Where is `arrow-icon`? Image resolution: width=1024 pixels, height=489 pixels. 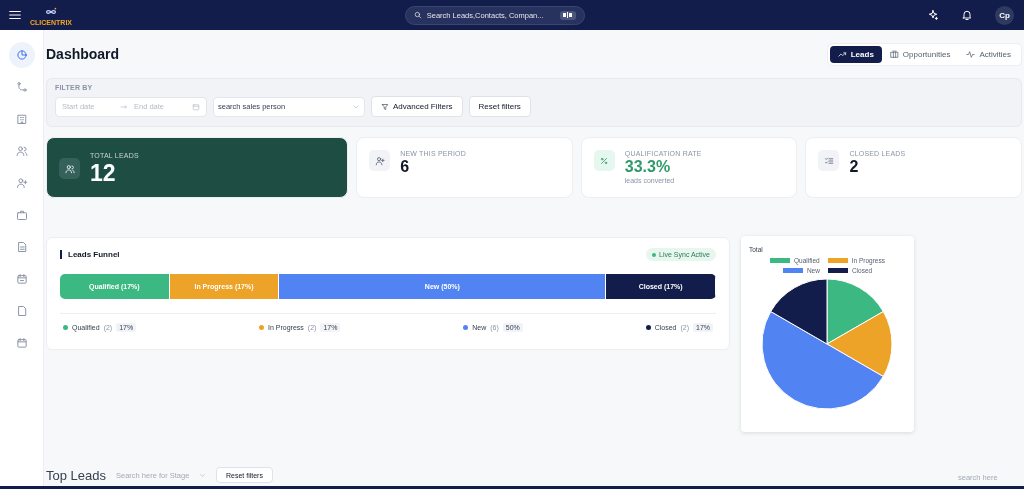
arrow-icon is located at coordinates (124, 106).